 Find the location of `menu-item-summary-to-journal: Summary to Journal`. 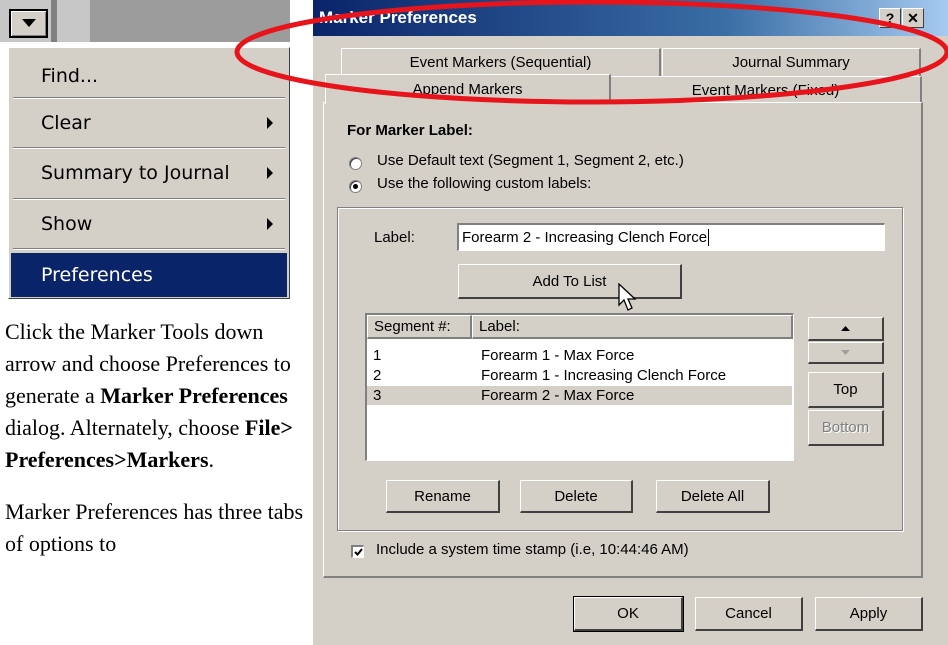

menu-item-summary-to-journal: Summary to Journal is located at coordinates (149, 173).